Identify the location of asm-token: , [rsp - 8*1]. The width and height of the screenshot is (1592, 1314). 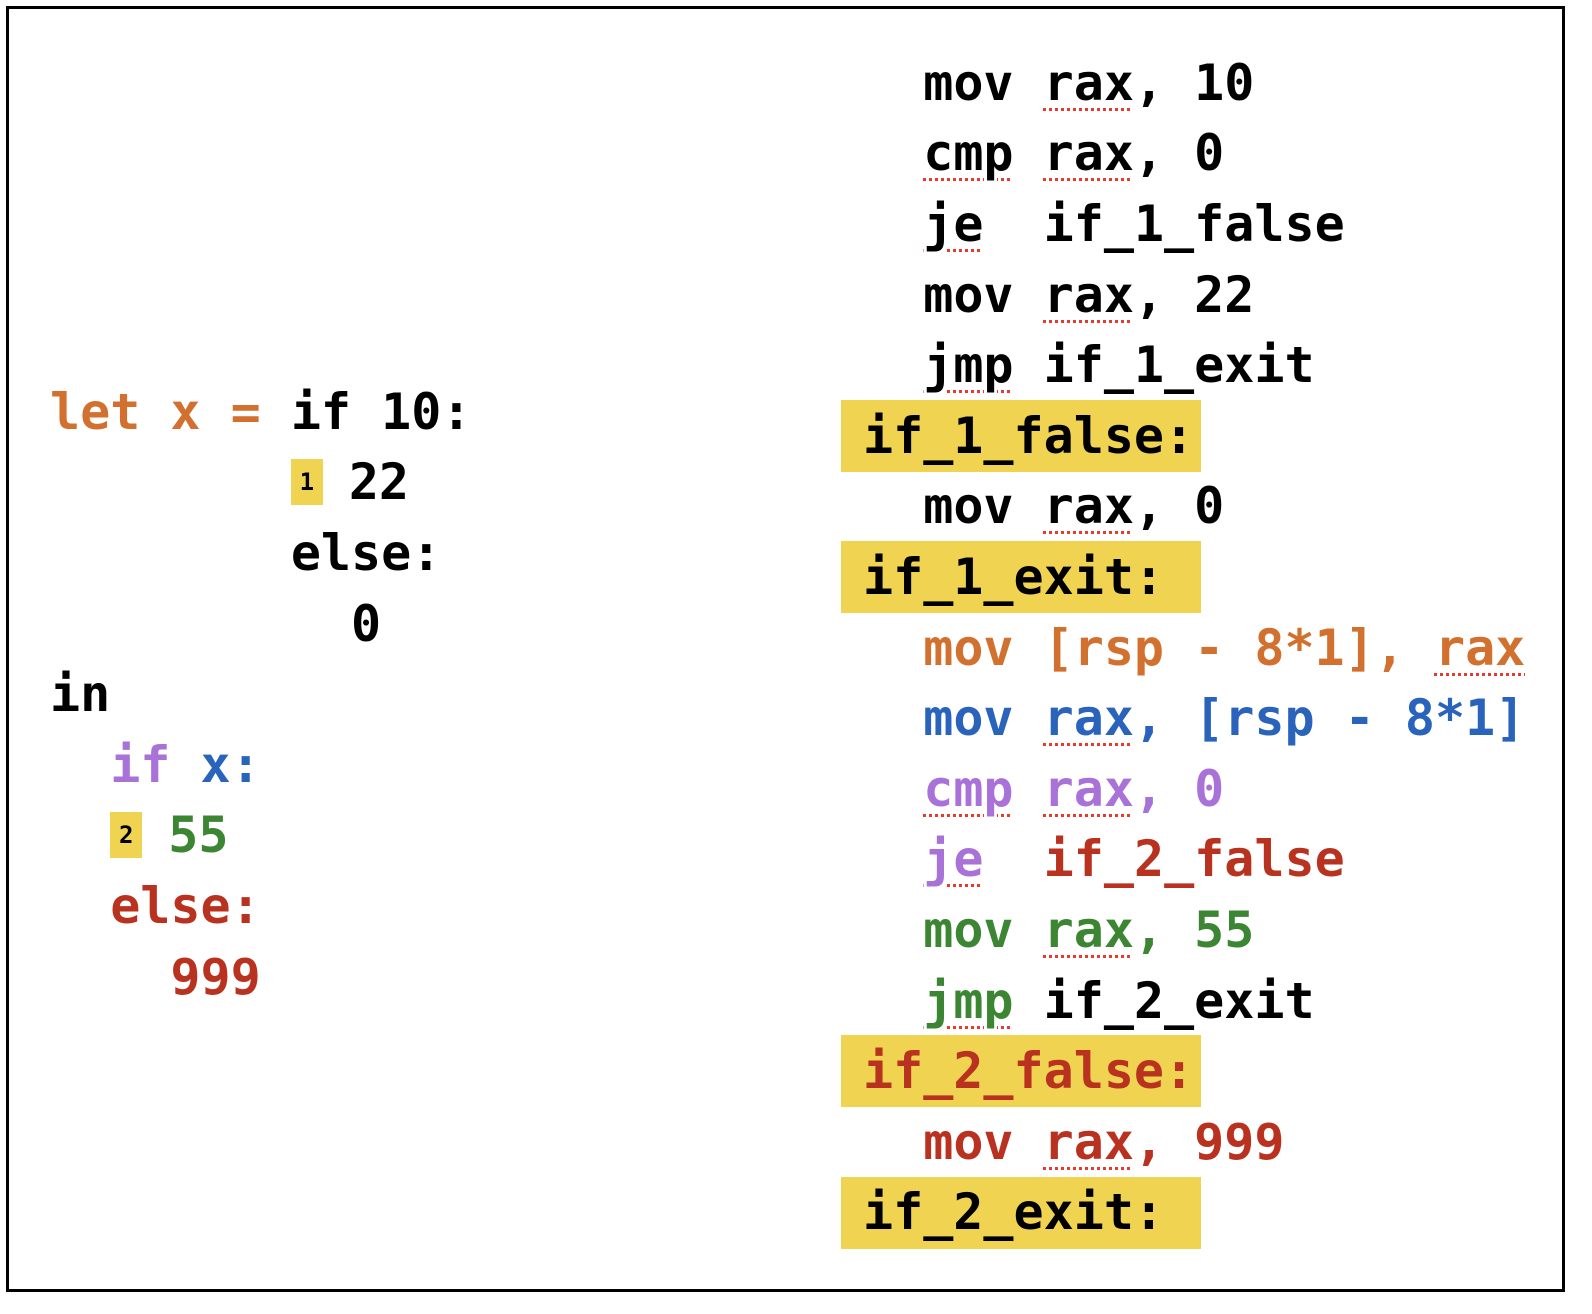
(1329, 718).